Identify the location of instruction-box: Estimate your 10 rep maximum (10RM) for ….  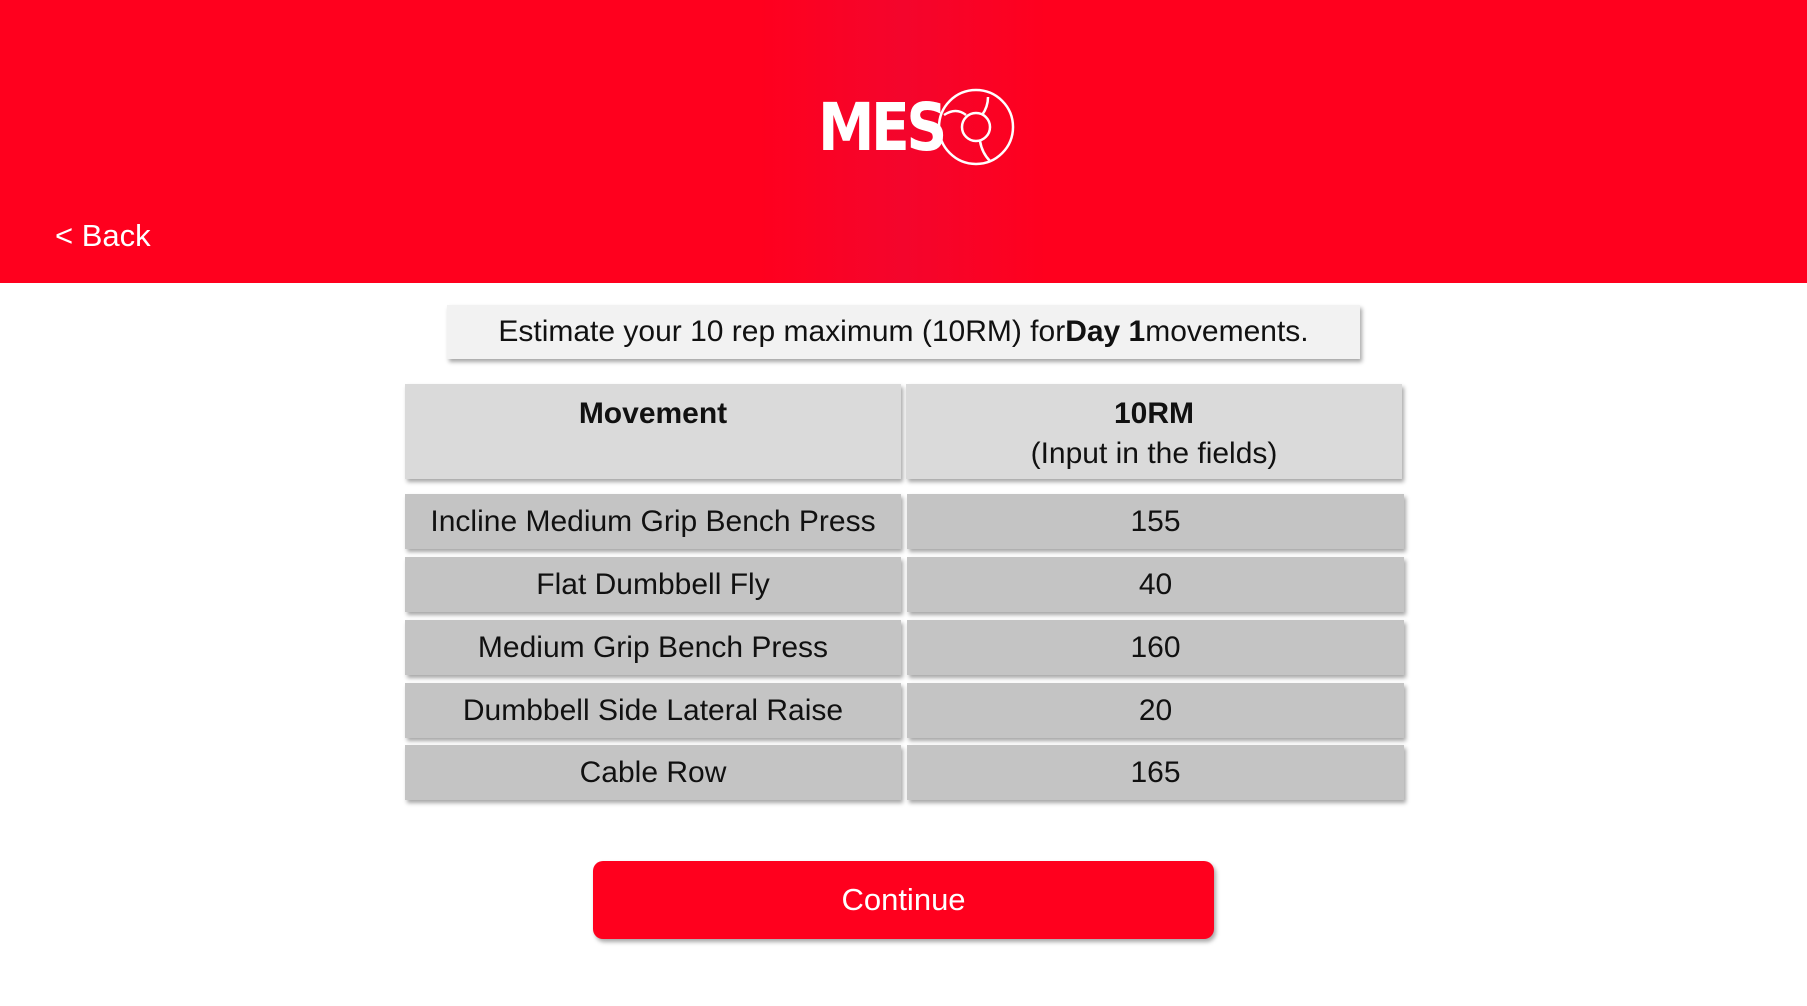
(903, 332).